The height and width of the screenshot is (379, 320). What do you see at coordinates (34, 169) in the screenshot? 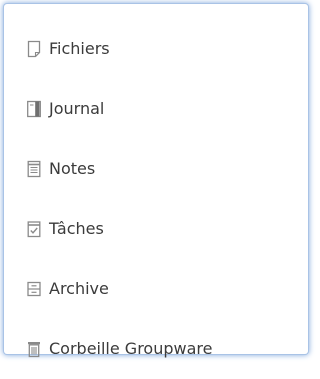
I see `notes-icon` at bounding box center [34, 169].